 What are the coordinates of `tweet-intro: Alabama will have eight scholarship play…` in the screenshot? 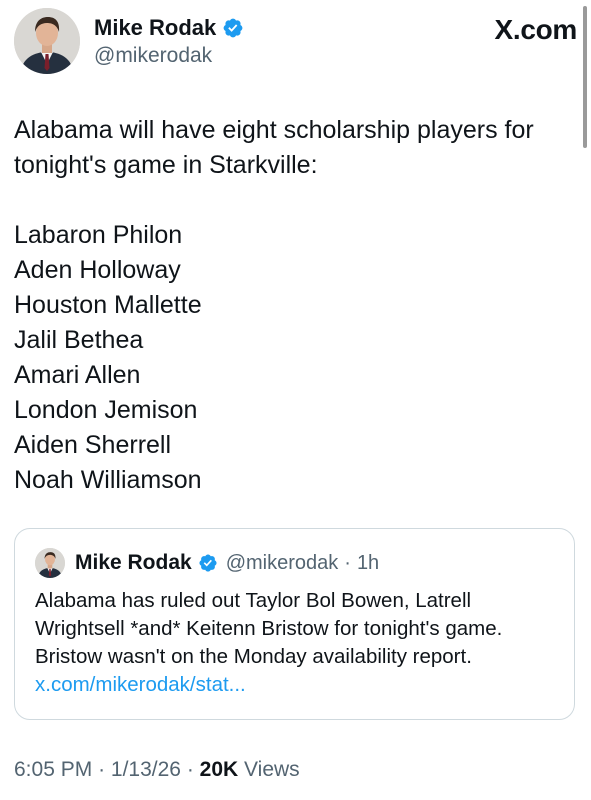 It's located at (274, 147).